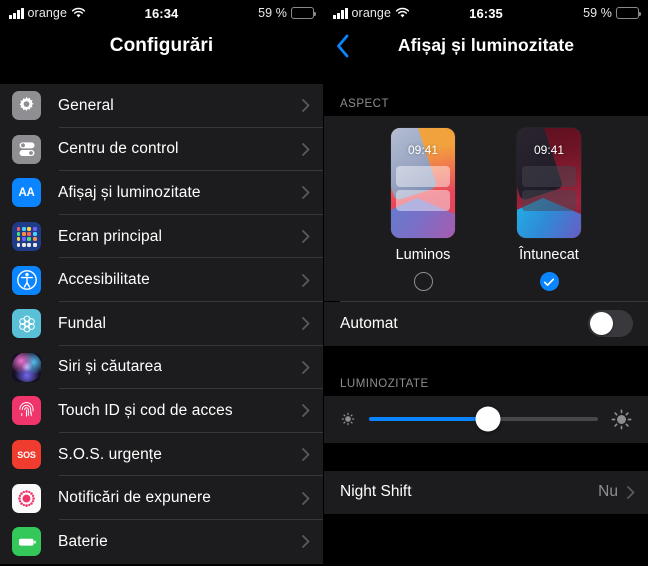 The width and height of the screenshot is (648, 566). What do you see at coordinates (26, 542) in the screenshot?
I see `battery-icon` at bounding box center [26, 542].